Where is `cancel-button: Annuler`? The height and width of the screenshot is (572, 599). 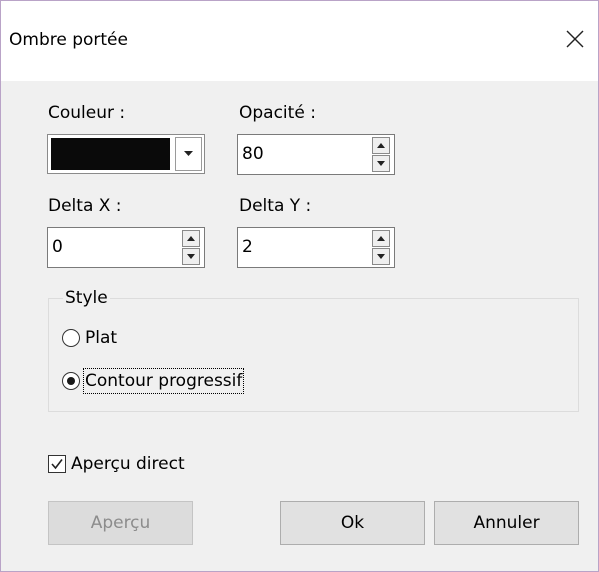 cancel-button: Annuler is located at coordinates (506, 523).